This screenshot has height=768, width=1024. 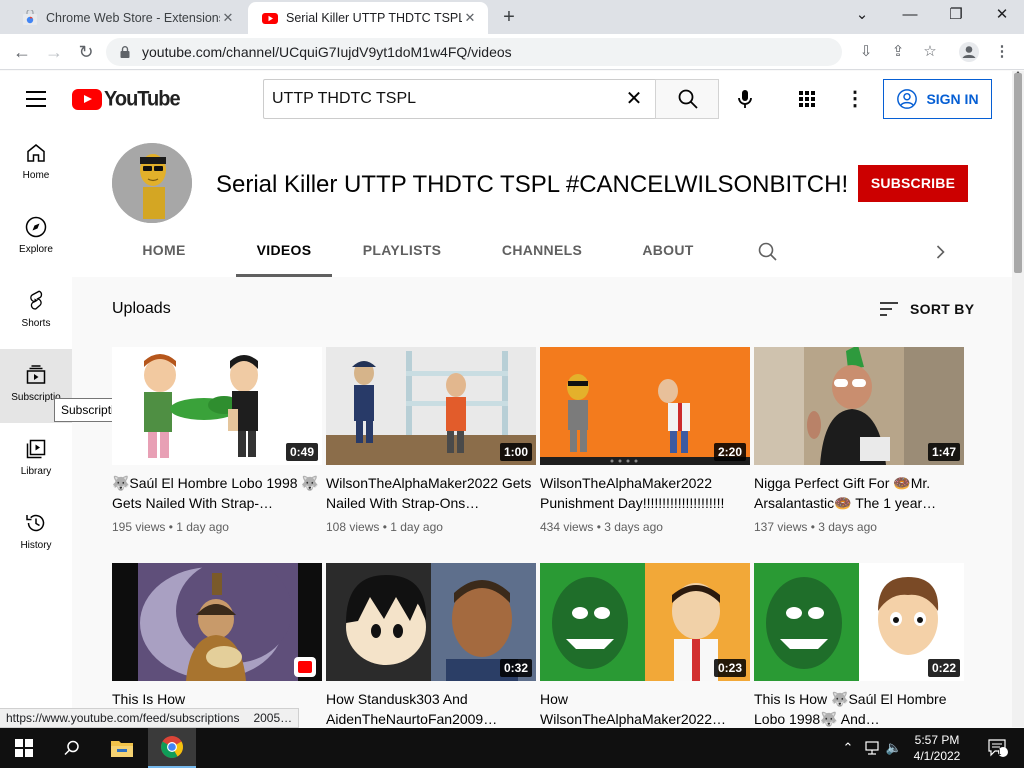 What do you see at coordinates (1002, 52) in the screenshot?
I see `chrome-menu-icon: ⋮` at bounding box center [1002, 52].